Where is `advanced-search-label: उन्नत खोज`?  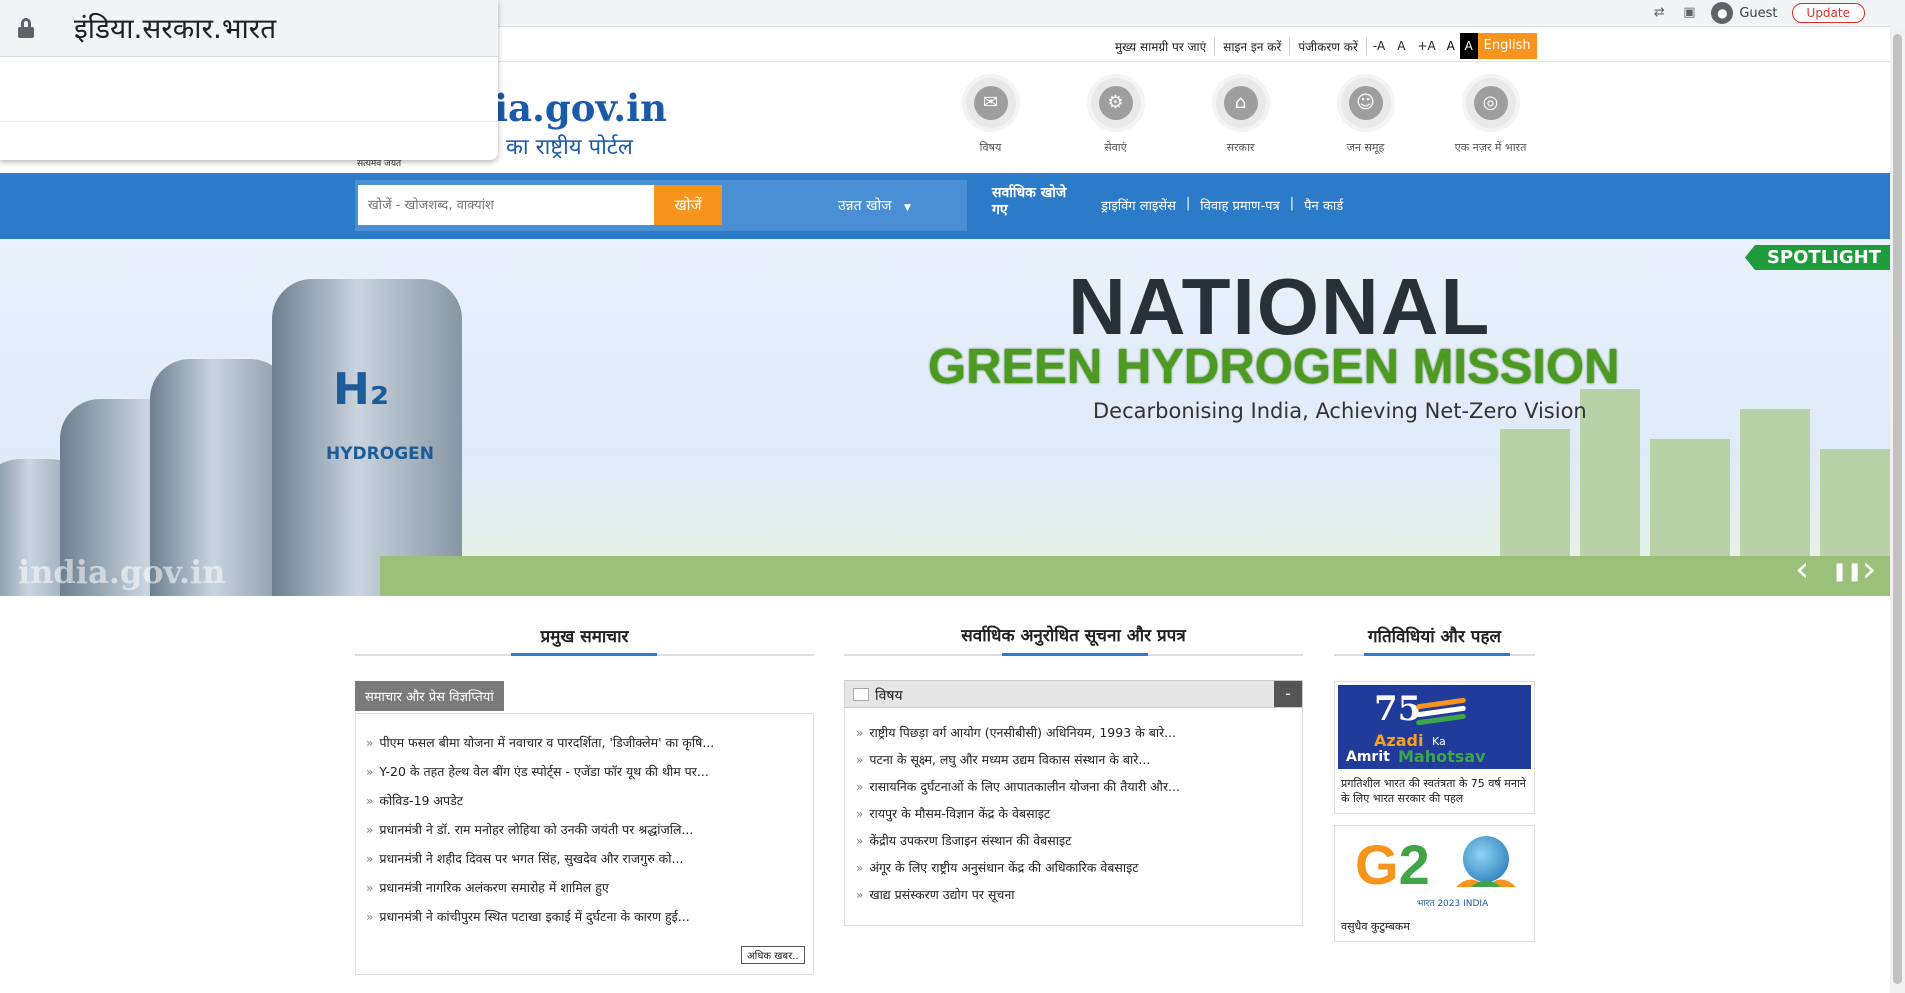 advanced-search-label: उन्नत खोज is located at coordinates (865, 206).